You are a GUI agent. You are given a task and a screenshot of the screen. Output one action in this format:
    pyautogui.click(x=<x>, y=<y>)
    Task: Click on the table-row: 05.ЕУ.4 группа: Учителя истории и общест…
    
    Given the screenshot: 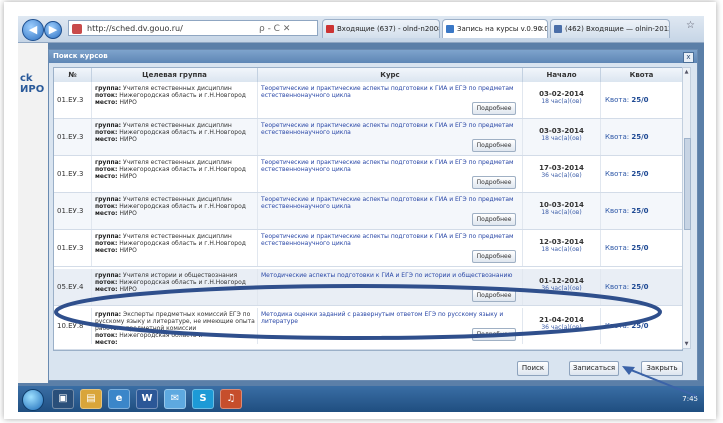 What is the action you would take?
    pyautogui.click(x=368, y=287)
    